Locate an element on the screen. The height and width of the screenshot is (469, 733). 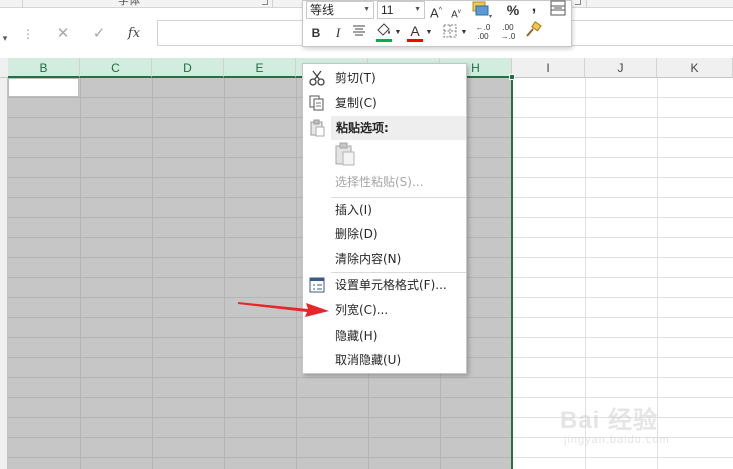
font-size-select: 11 ▼ is located at coordinates (401, 10).